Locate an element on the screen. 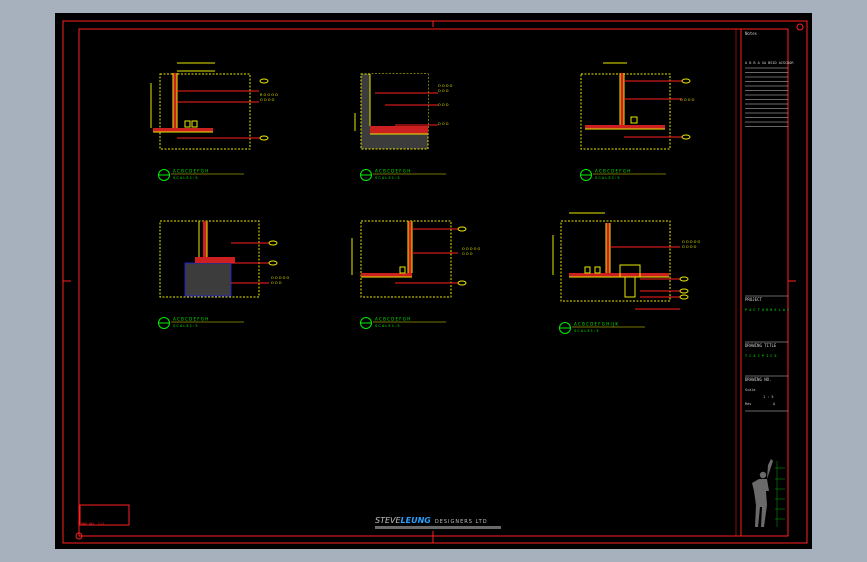  detail-title-2: A C B C D E F G H S C A L E 1 : 5 is located at coordinates (403, 175).